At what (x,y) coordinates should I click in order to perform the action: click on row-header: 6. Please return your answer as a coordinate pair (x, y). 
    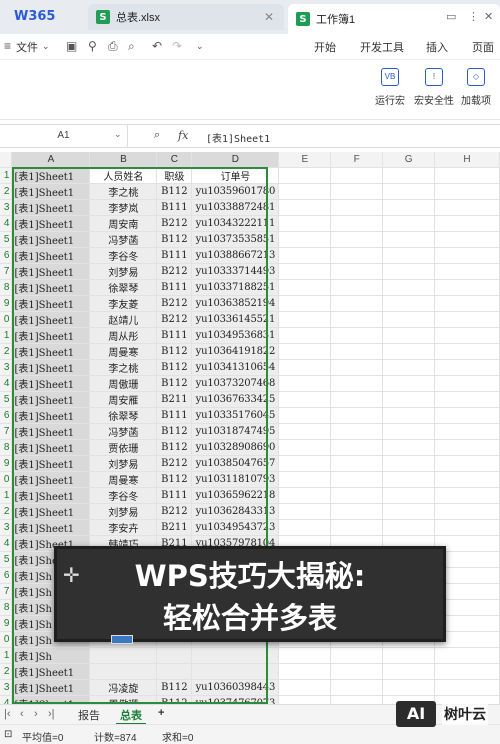
    Looking at the image, I should click on (6, 415).